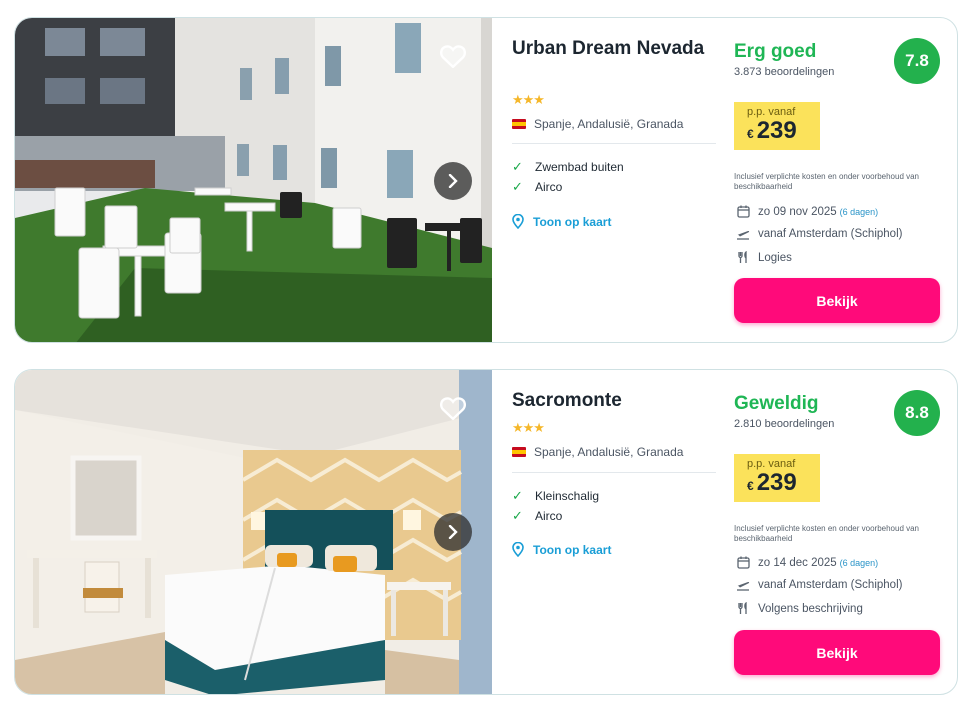 The image size is (974, 712). Describe the element at coordinates (579, 167) in the screenshot. I see `feature-label: Zwembad buiten` at that location.